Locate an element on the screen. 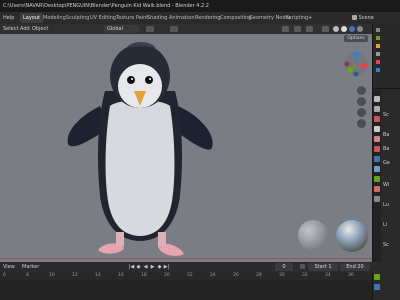 The height and width of the screenshot is (300, 400). hdri-sphere is located at coordinates (352, 236).